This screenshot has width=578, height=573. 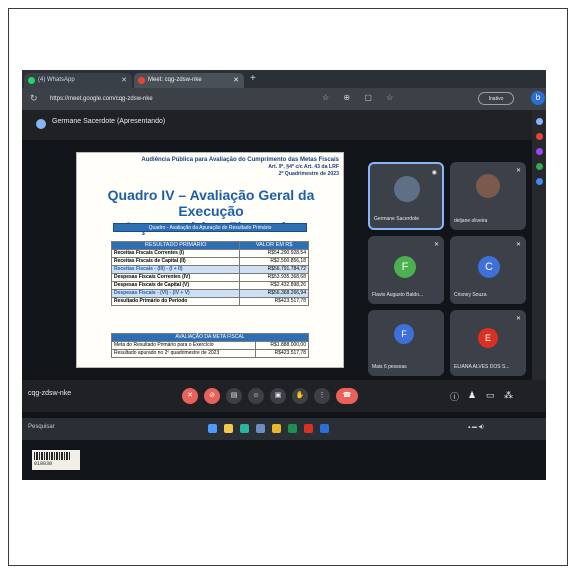 I want to click on participant-tile: ✕ deljane oliveira, so click(x=488, y=196).